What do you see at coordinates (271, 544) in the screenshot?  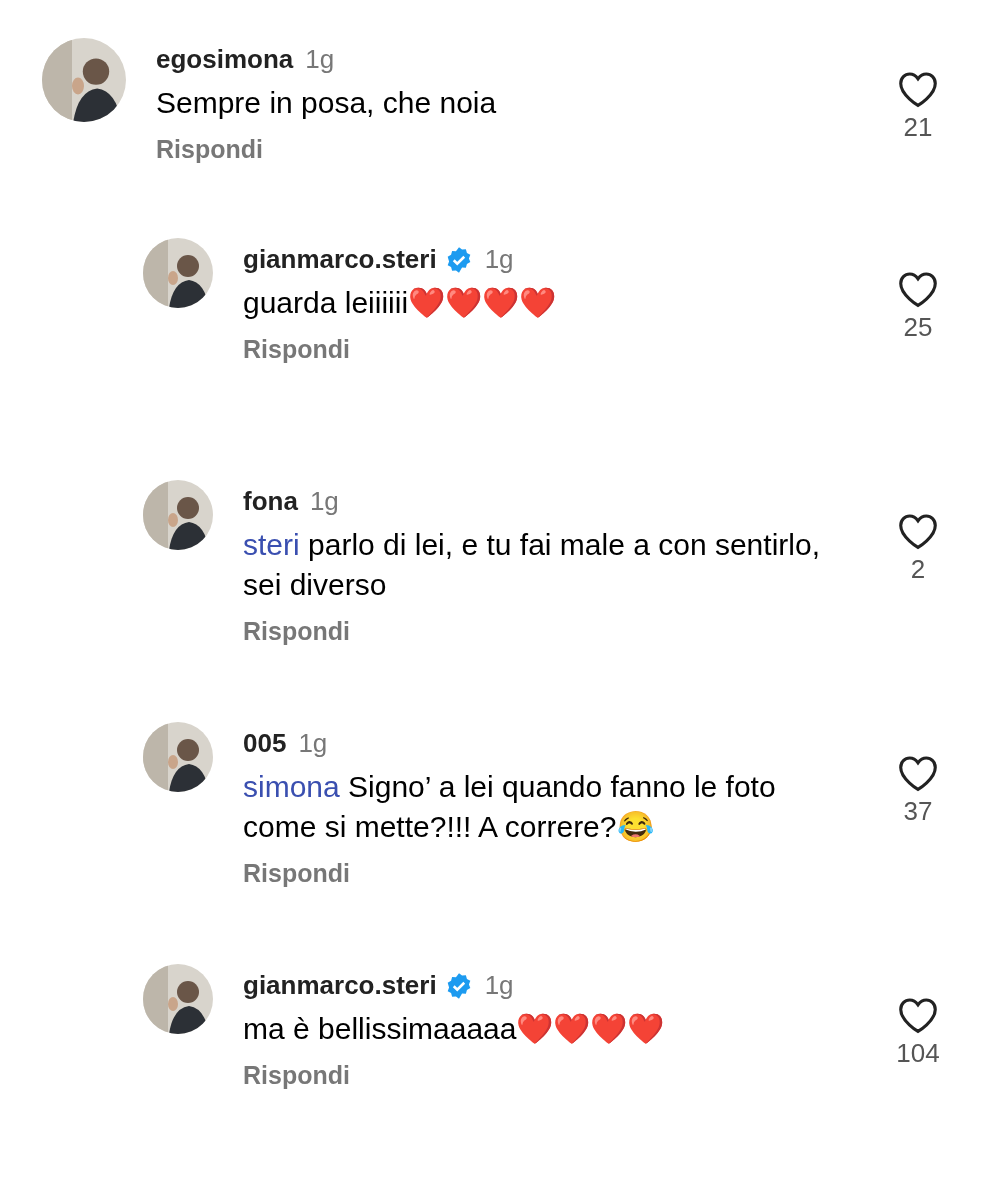 I see `mention-link: steri` at bounding box center [271, 544].